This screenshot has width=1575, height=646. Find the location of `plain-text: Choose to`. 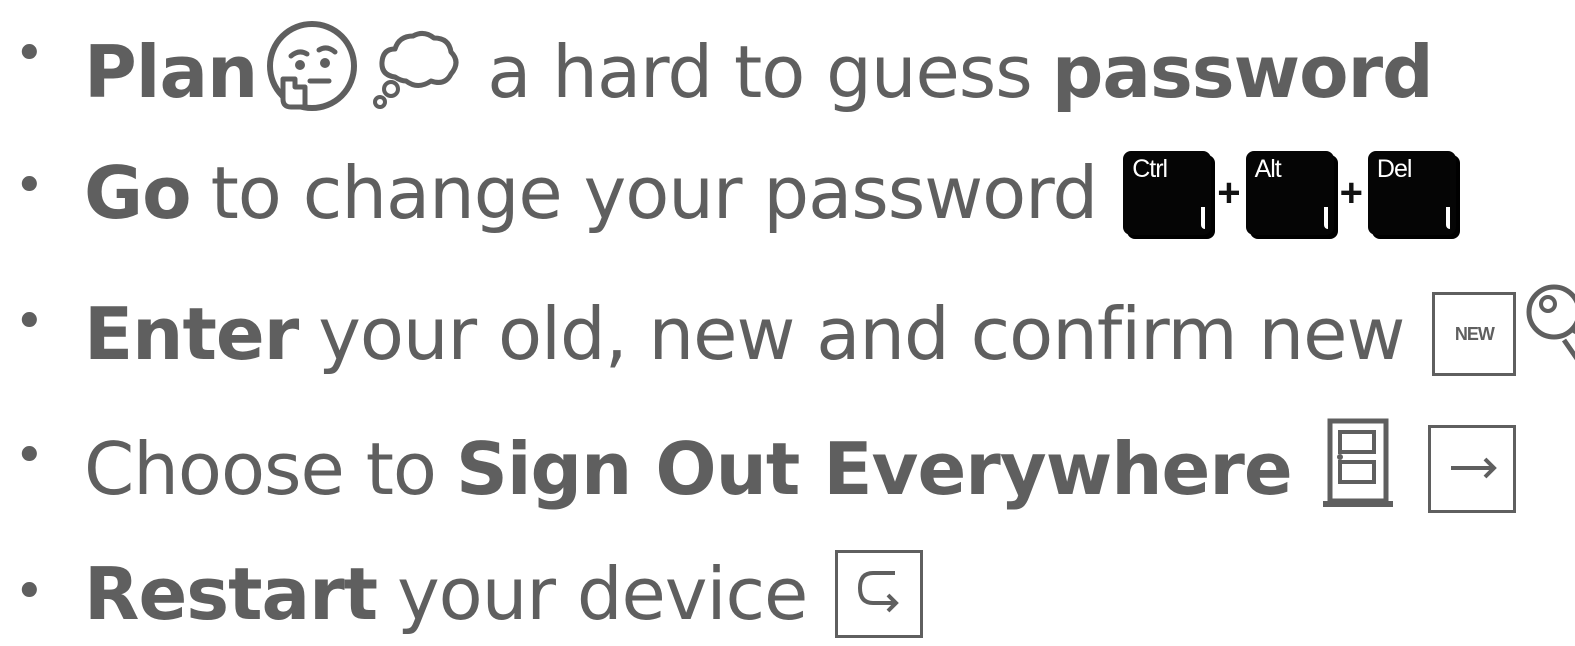

plain-text: Choose to is located at coordinates (260, 468).